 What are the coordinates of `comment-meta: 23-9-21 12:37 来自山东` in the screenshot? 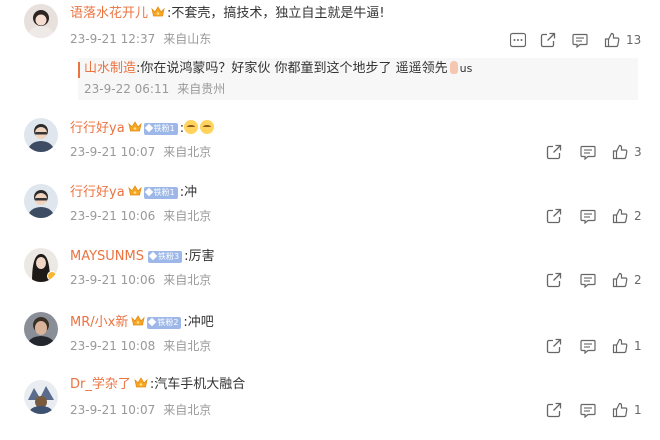 It's located at (140, 39).